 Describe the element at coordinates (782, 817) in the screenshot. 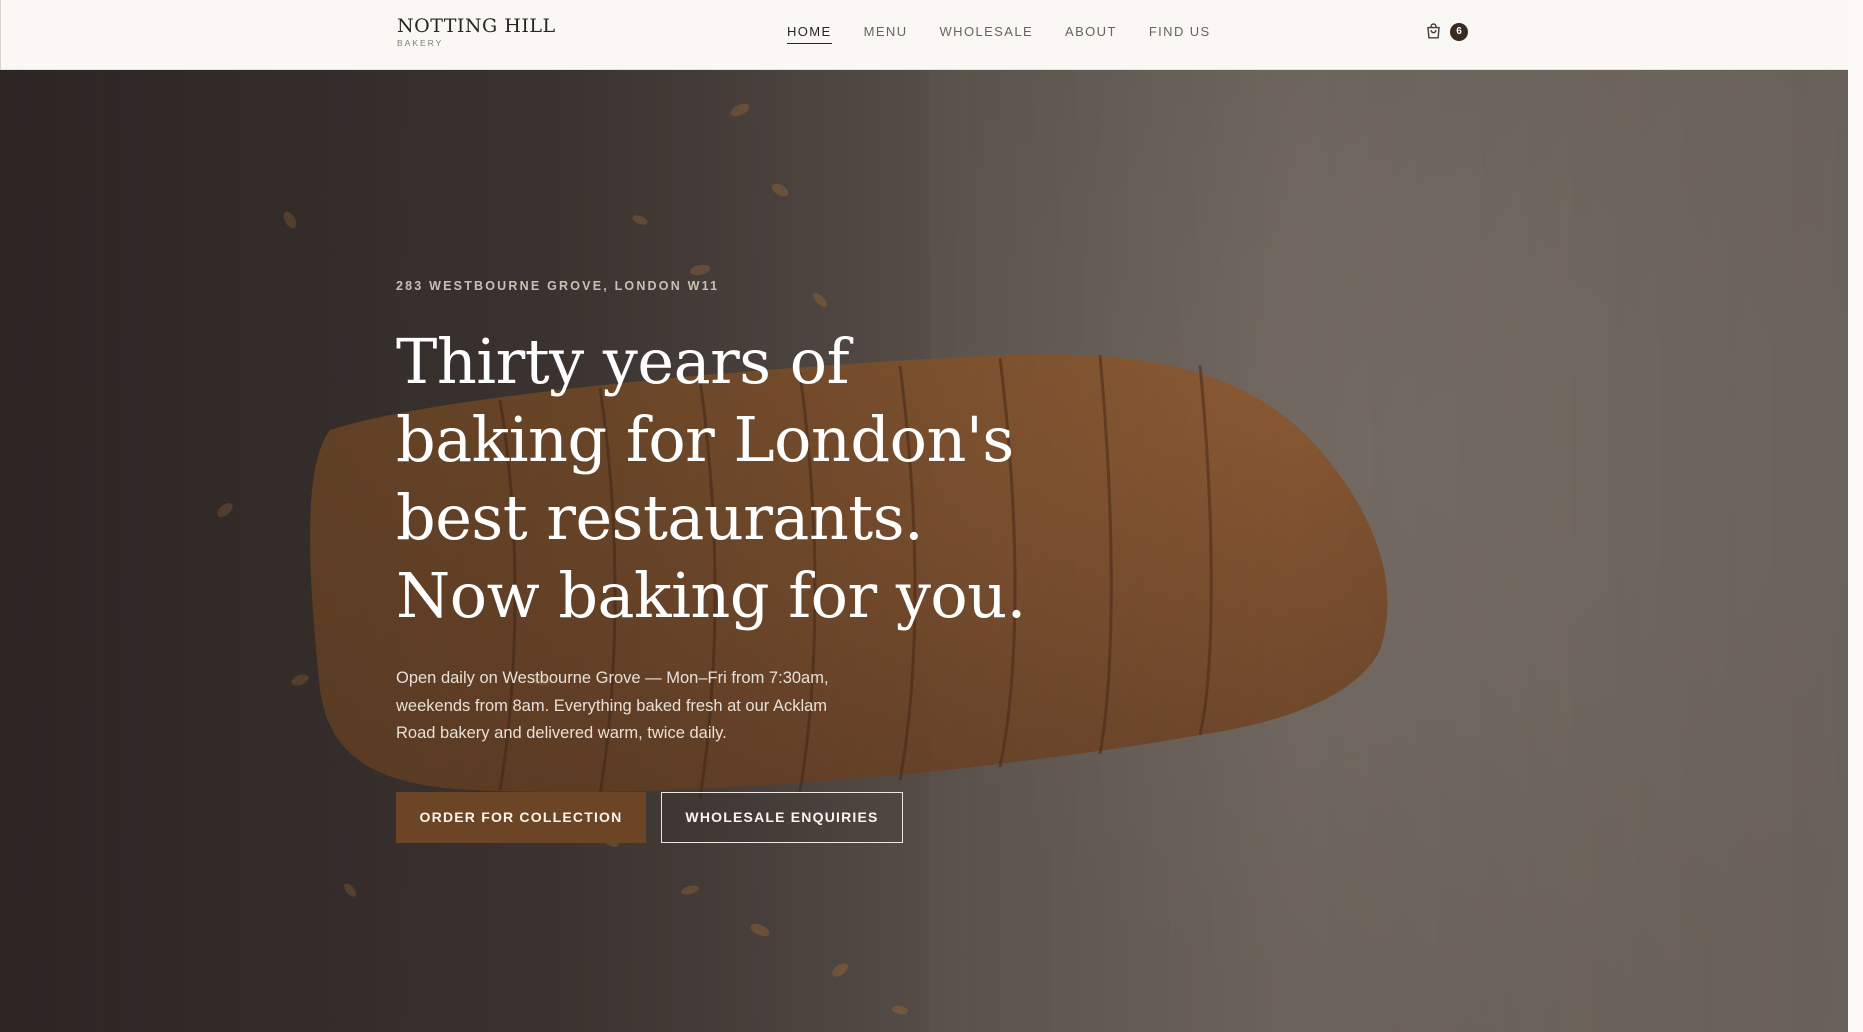

I see `wholesale-enquiries-button: WHOLESALE ENQUIRIES` at that location.